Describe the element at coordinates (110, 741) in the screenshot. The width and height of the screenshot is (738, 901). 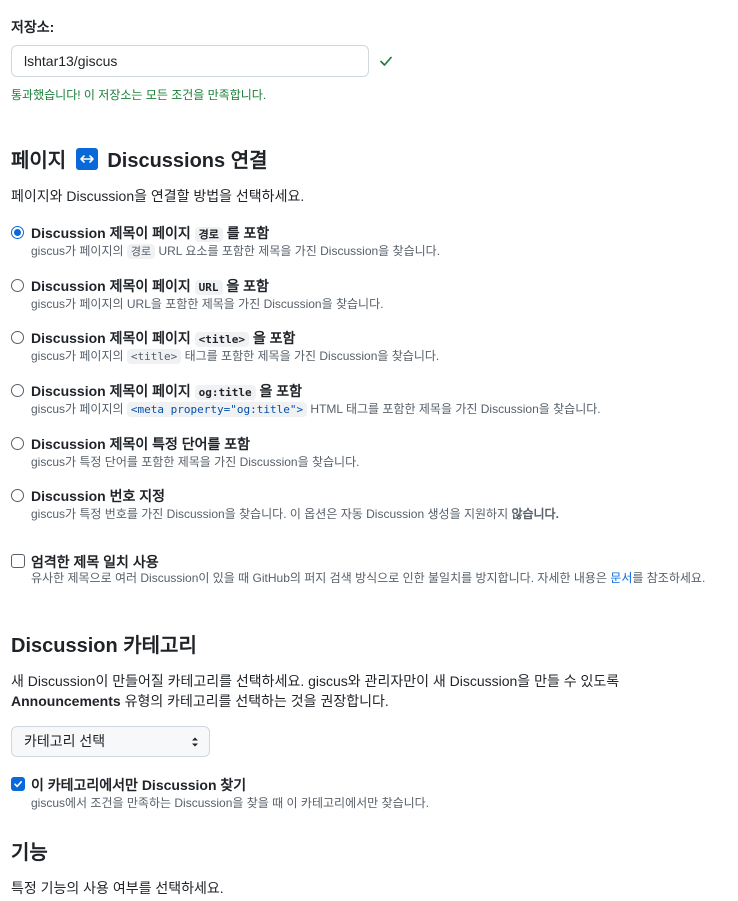
I see `category-select: 카테고리 선택` at that location.